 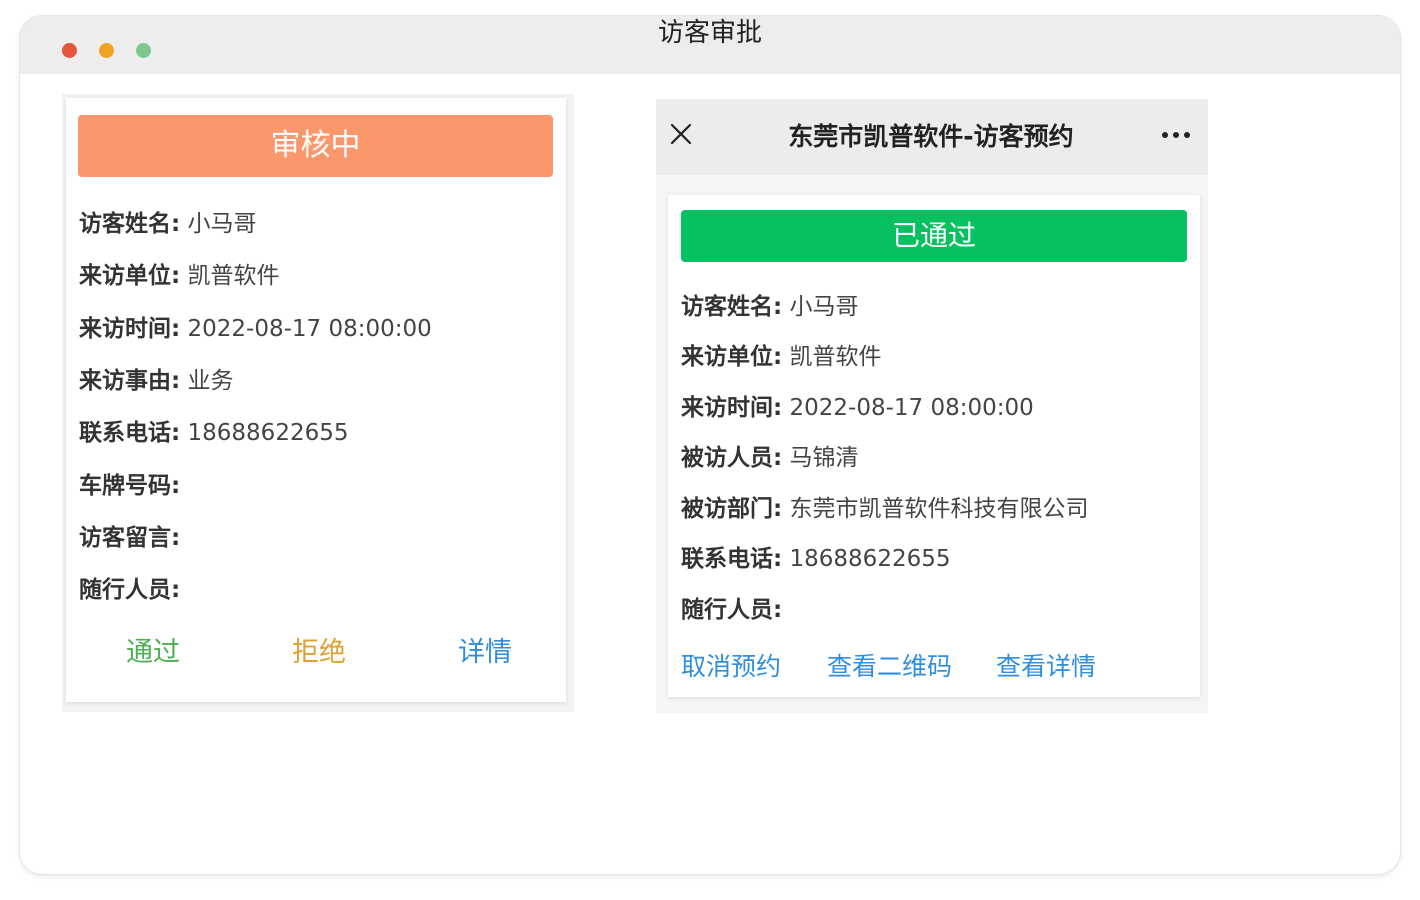 I want to click on status-banner-pending: 审核中, so click(x=315, y=146).